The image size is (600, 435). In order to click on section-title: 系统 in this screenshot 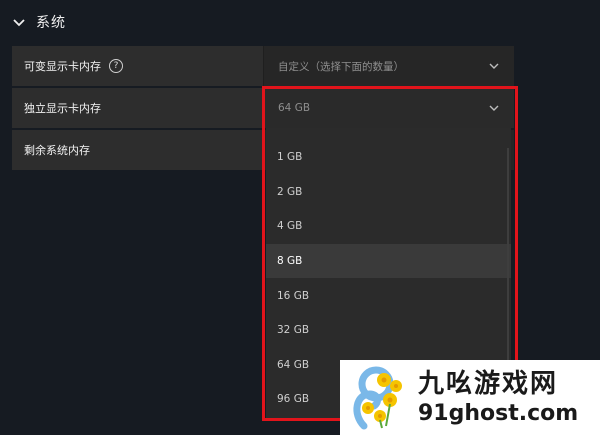, I will do `click(51, 23)`.